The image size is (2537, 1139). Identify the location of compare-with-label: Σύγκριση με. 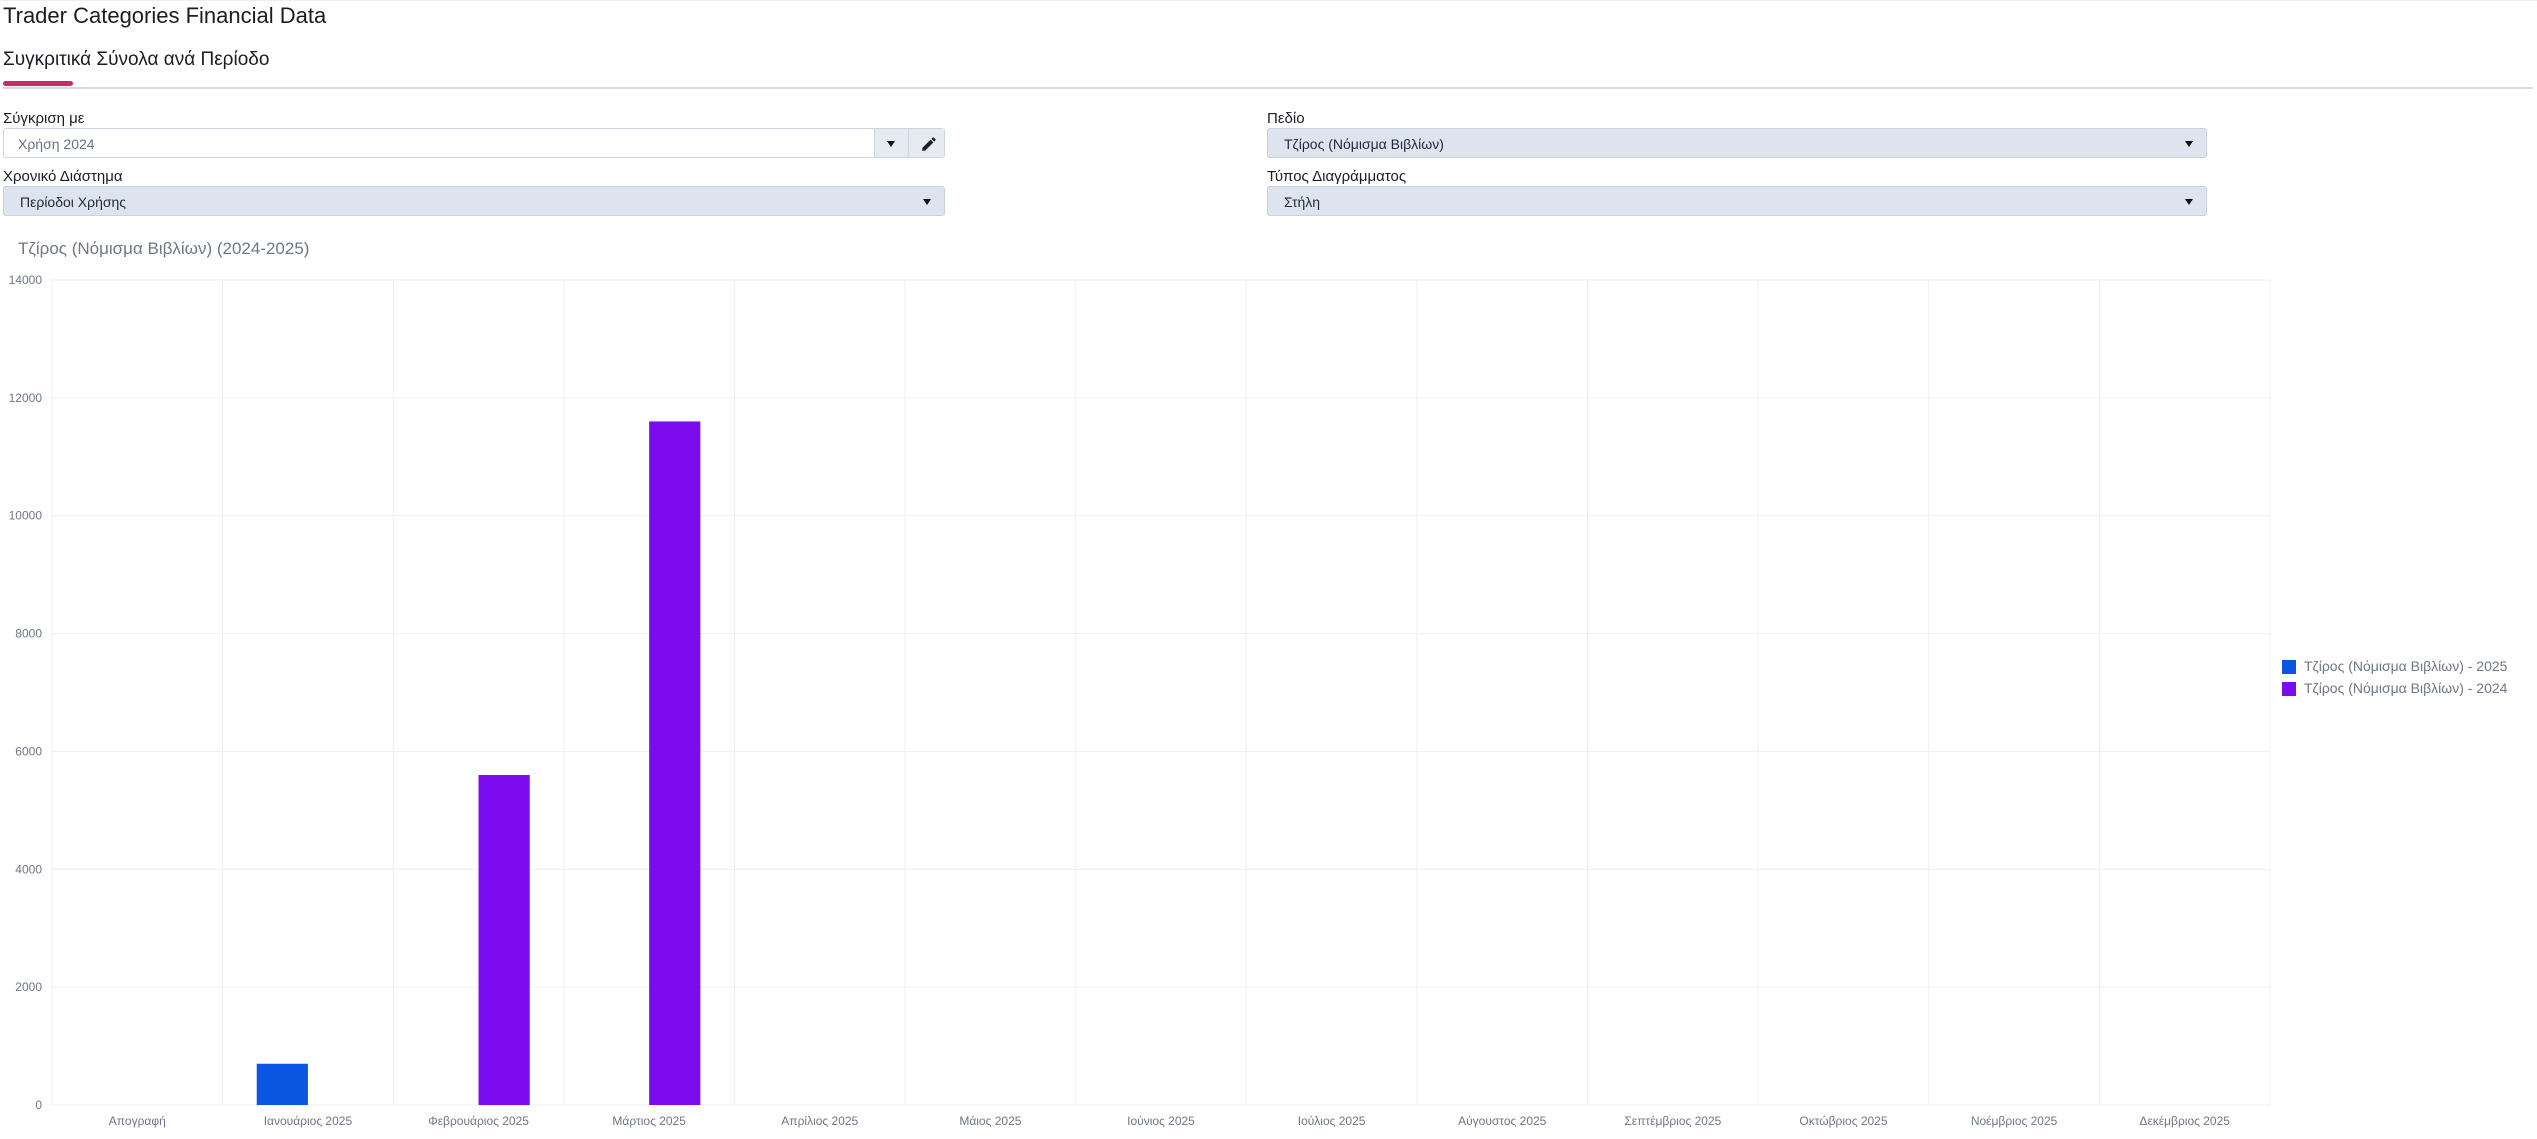
(44, 118).